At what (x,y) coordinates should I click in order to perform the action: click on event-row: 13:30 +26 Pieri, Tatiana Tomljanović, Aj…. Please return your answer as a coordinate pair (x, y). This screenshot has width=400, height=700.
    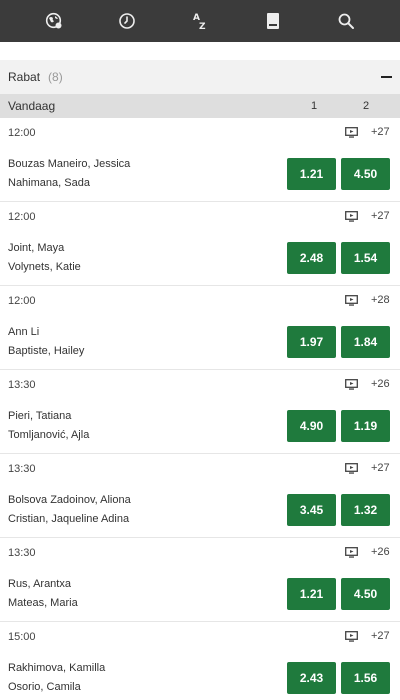
    Looking at the image, I should click on (200, 412).